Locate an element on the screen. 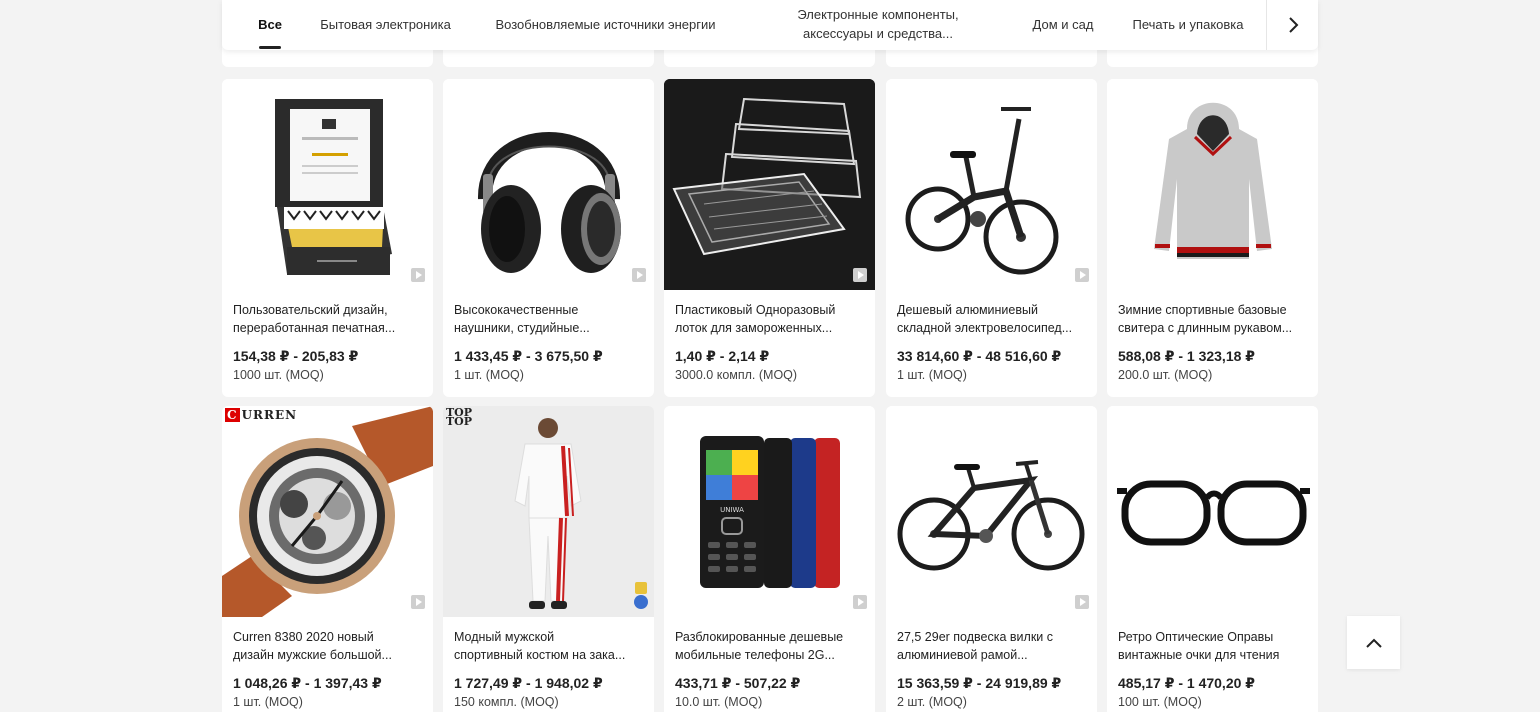 This screenshot has height=712, width=1540. product-title-line1: Высококачественные is located at coordinates (516, 310).